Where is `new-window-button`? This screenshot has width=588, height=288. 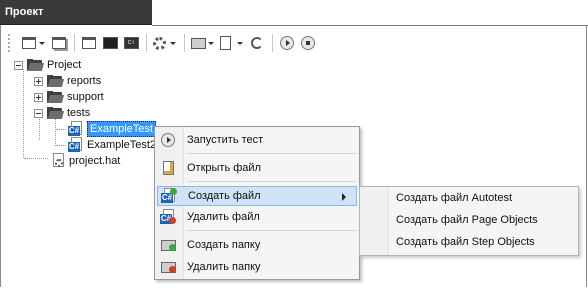 new-window-button is located at coordinates (34, 43).